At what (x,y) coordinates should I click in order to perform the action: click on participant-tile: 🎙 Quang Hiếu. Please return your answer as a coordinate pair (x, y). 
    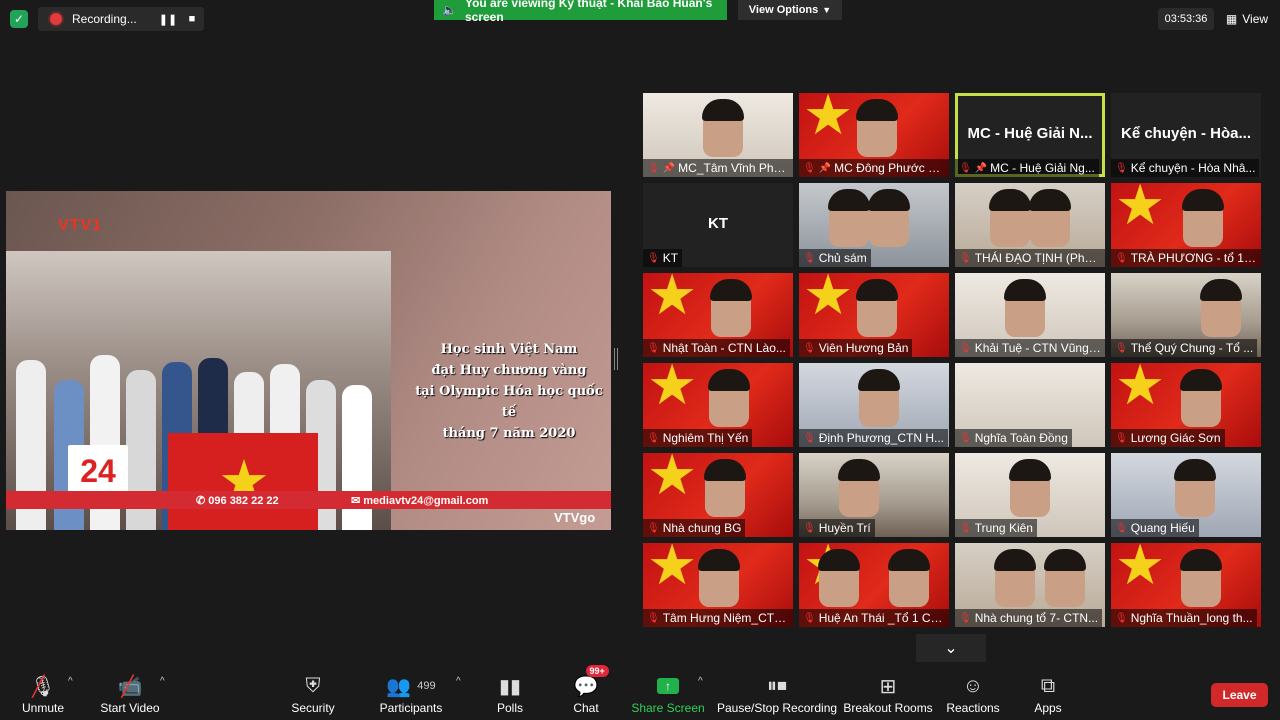
    Looking at the image, I should click on (1186, 495).